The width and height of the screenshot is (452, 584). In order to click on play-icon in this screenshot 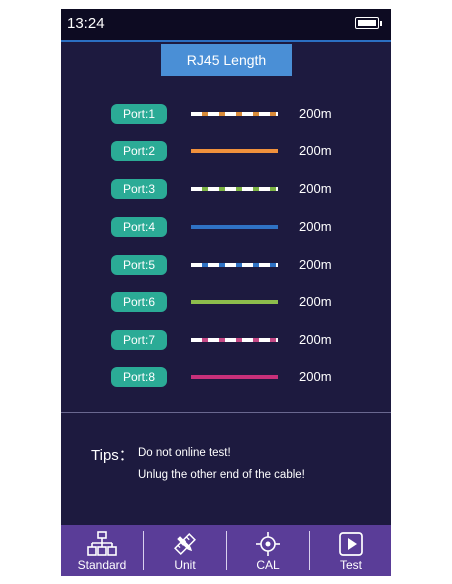, I will do `click(351, 544)`.